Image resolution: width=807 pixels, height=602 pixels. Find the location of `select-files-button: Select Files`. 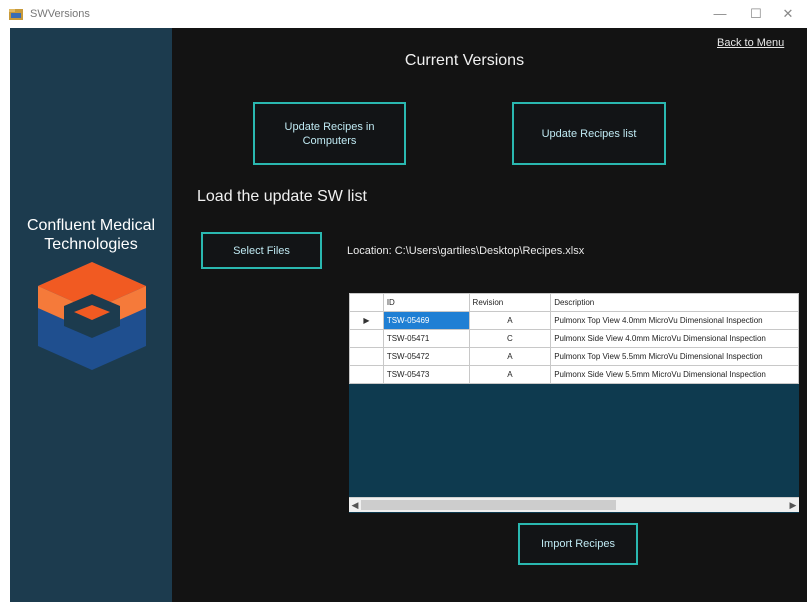

select-files-button: Select Files is located at coordinates (261, 250).